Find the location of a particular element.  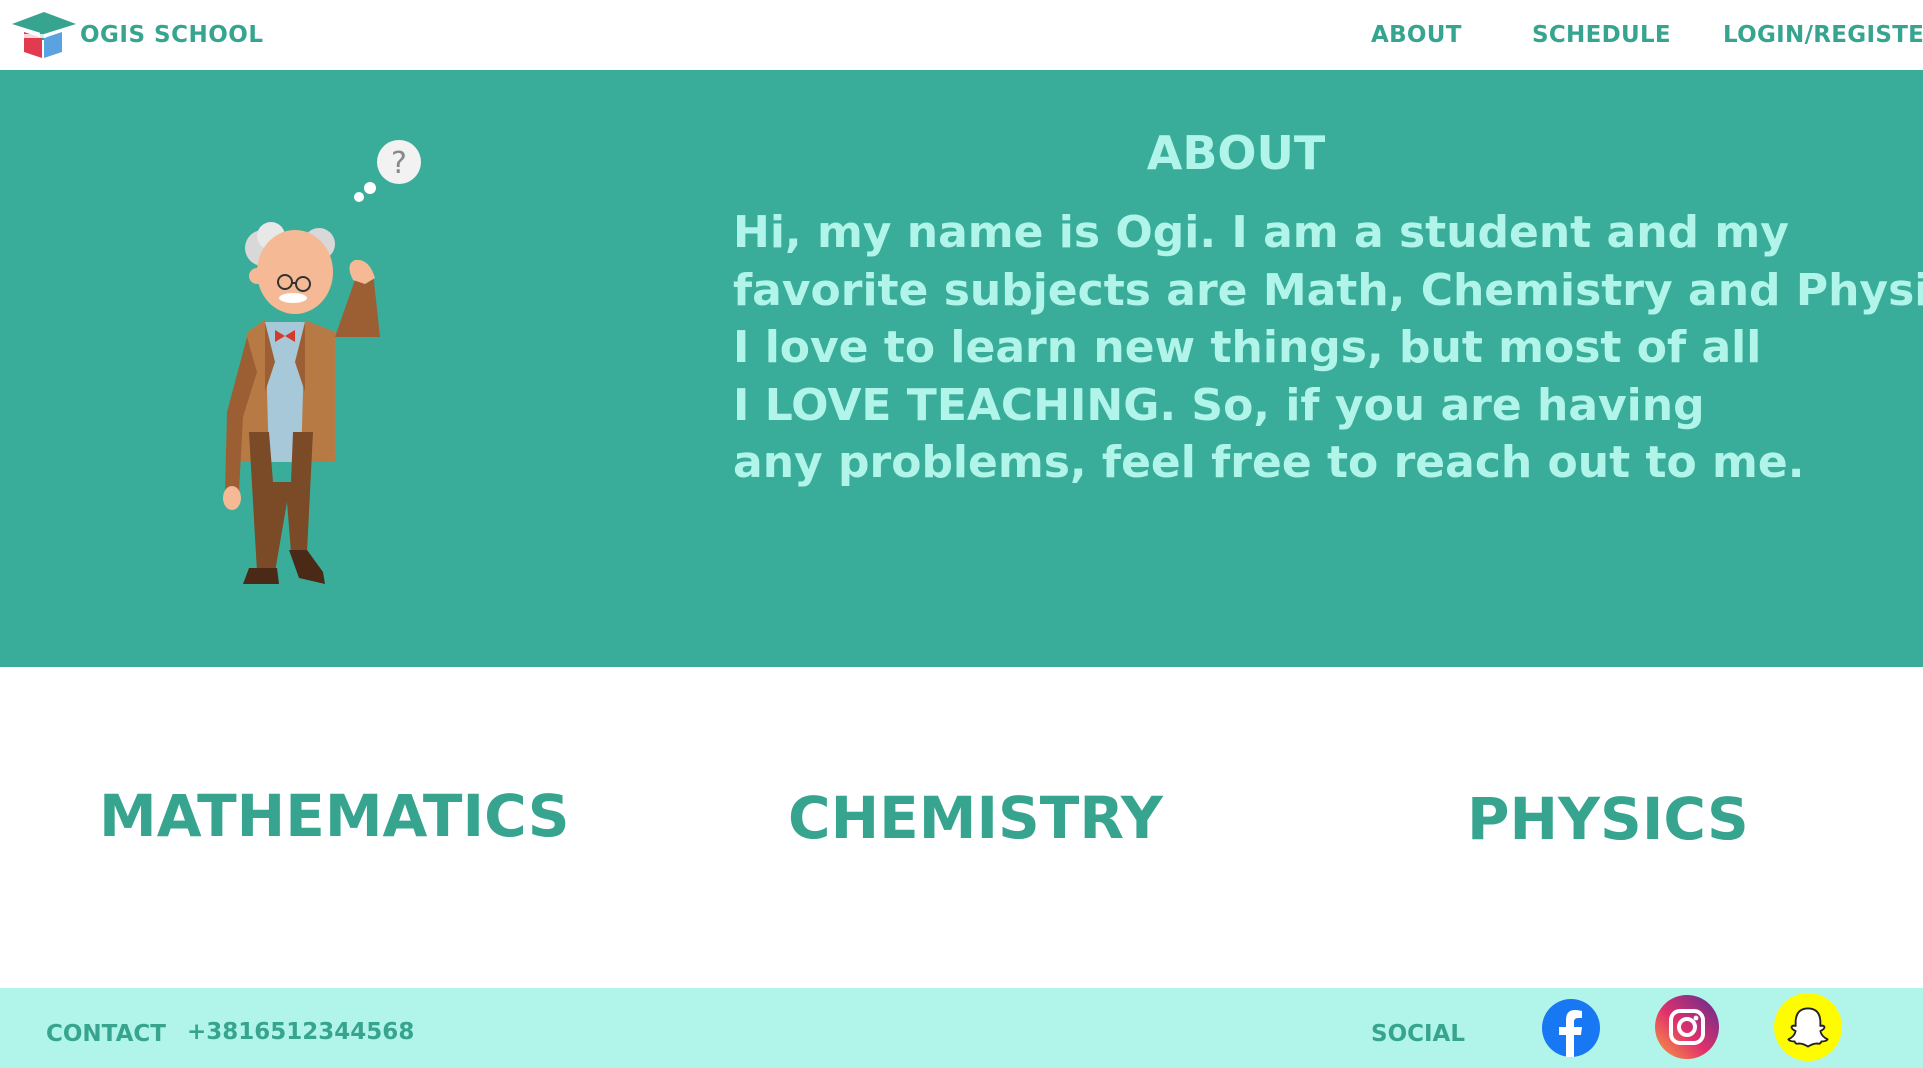

nav-about: ABOUT is located at coordinates (1416, 35).